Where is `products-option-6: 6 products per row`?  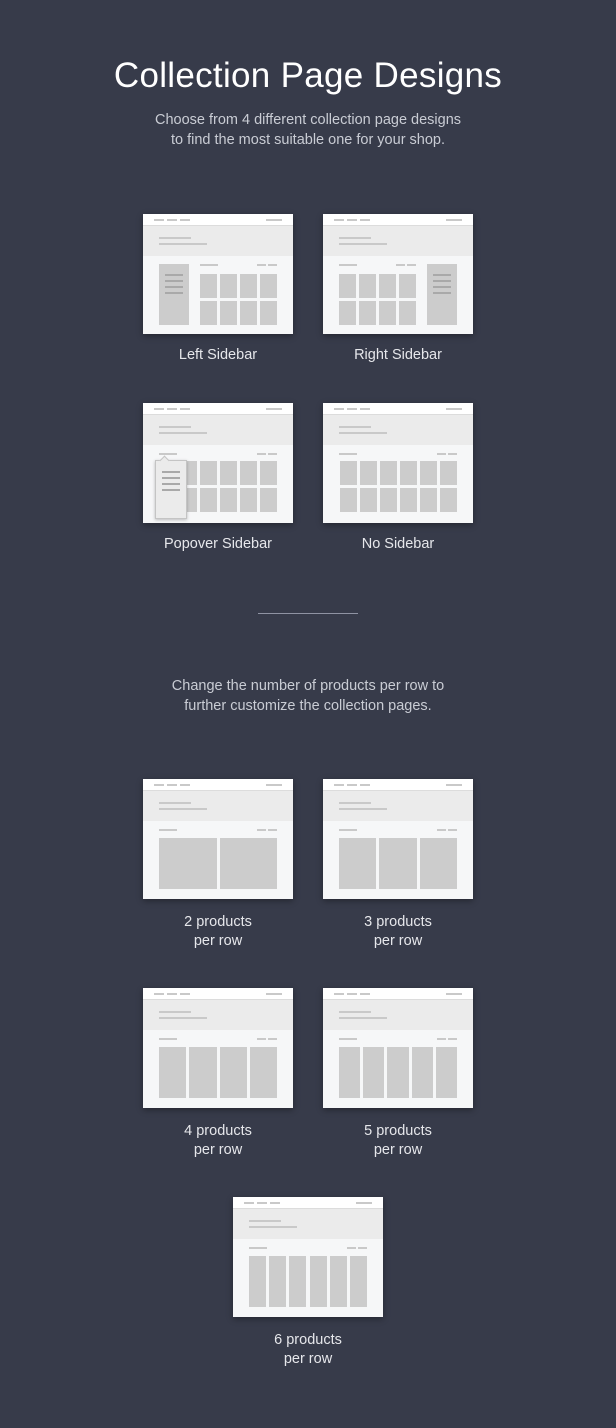 products-option-6: 6 products per row is located at coordinates (308, 1282).